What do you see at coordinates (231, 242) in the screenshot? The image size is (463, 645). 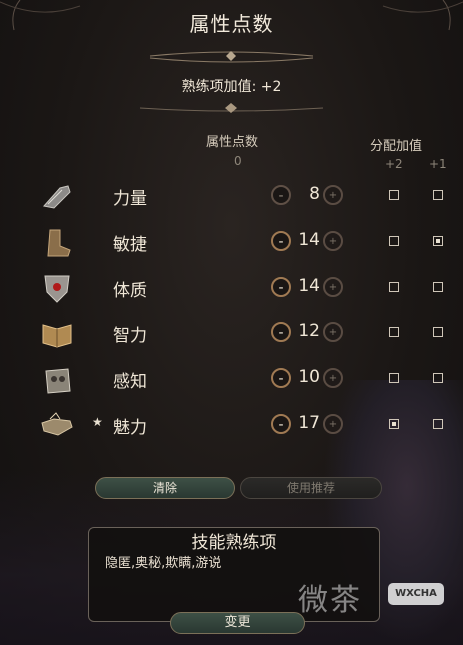 I see `ability-row-dexterity: 敏捷 - 14 +` at bounding box center [231, 242].